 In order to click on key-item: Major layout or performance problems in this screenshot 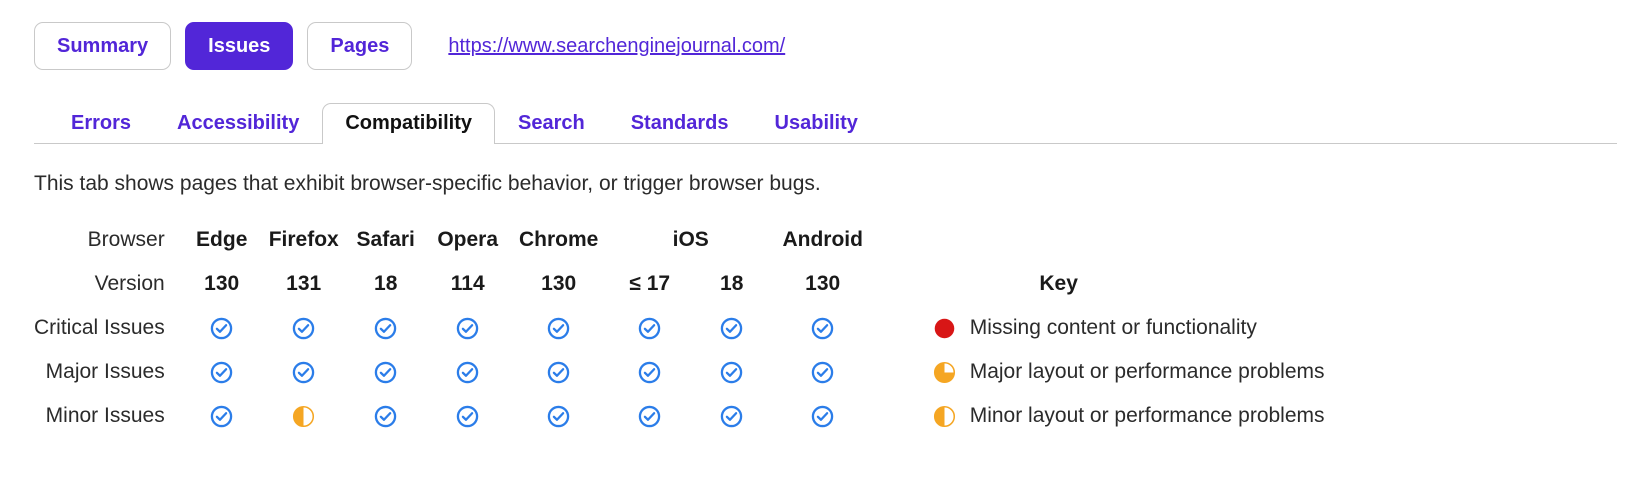, I will do `click(1129, 372)`.